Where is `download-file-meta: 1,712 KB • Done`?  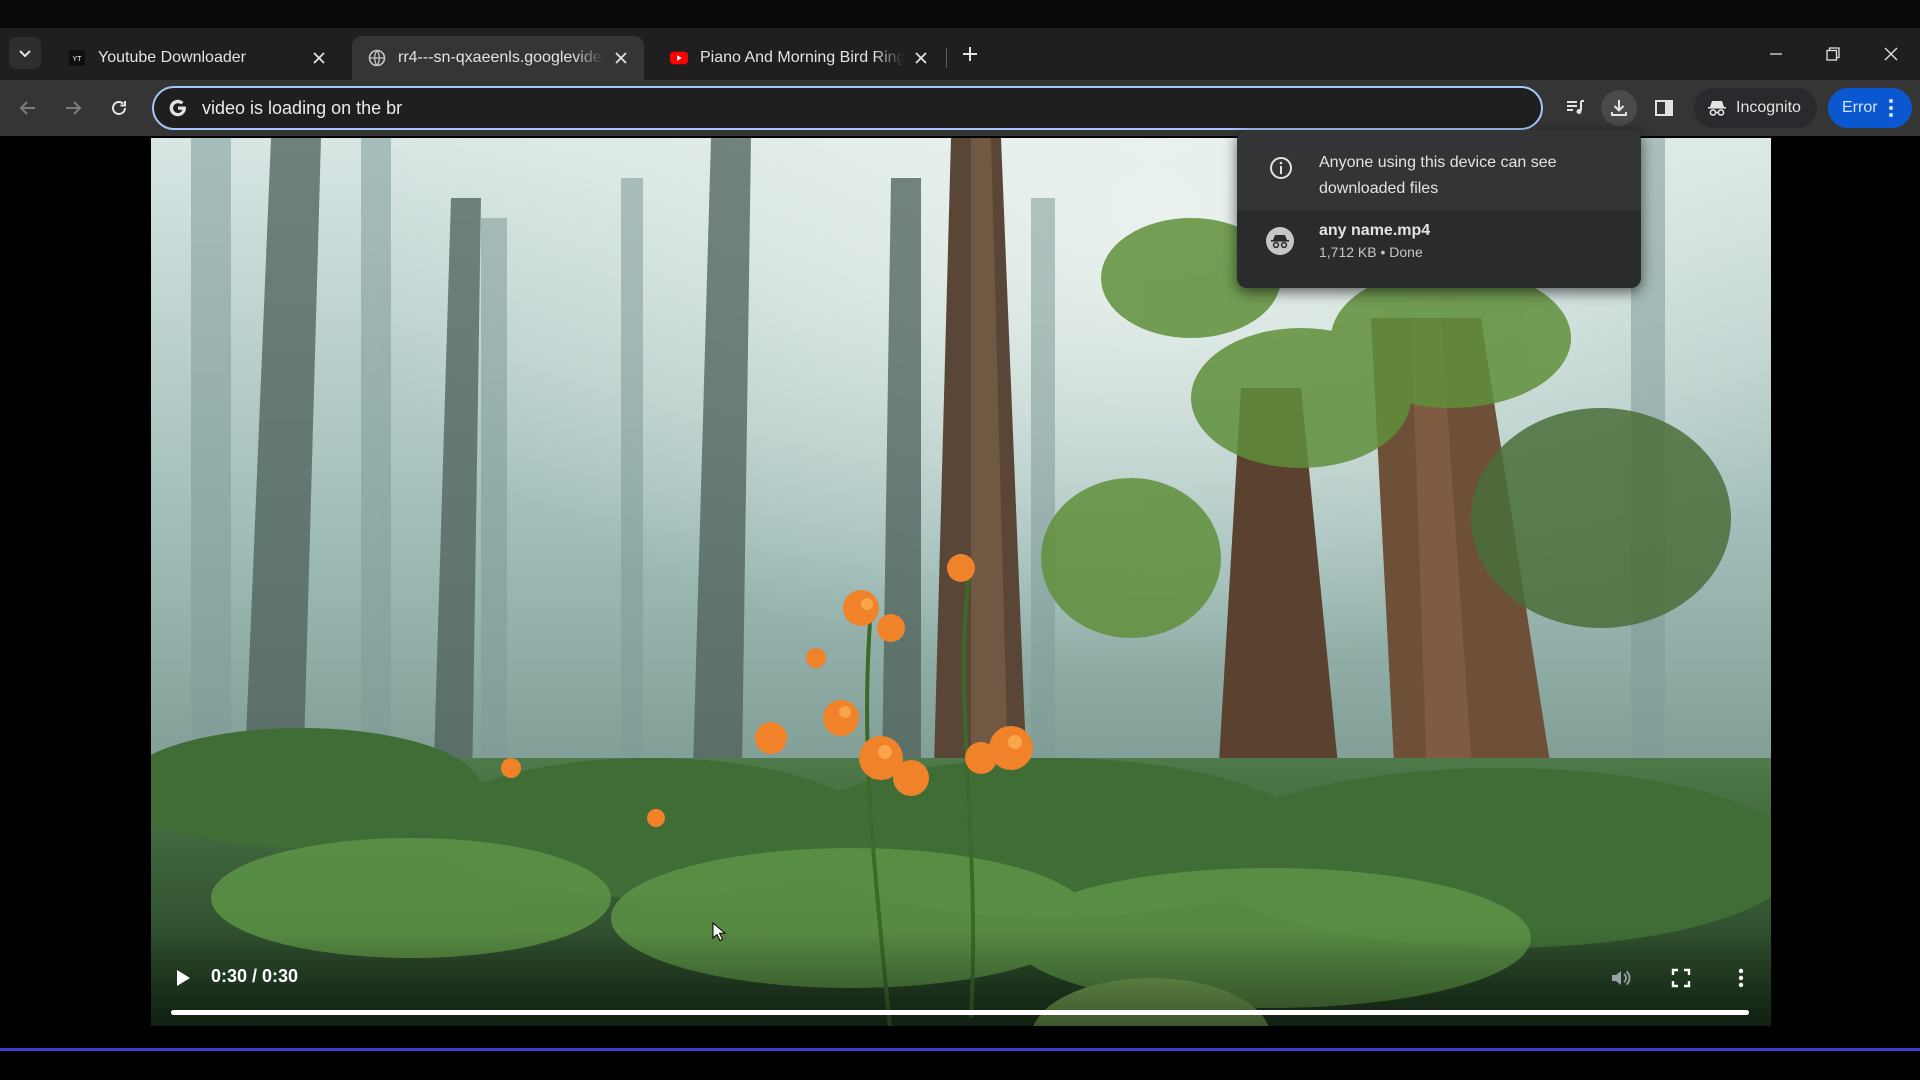 download-file-meta: 1,712 KB • Done is located at coordinates (1371, 252).